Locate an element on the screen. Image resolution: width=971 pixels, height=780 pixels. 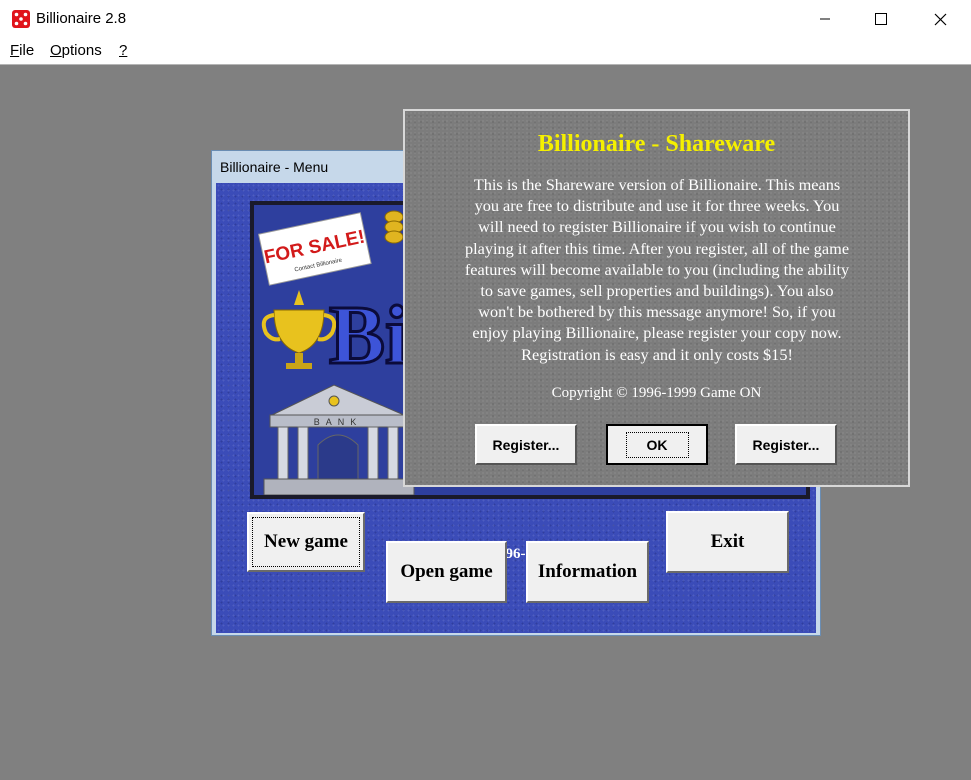
information-label: Information is located at coordinates (587, 571).